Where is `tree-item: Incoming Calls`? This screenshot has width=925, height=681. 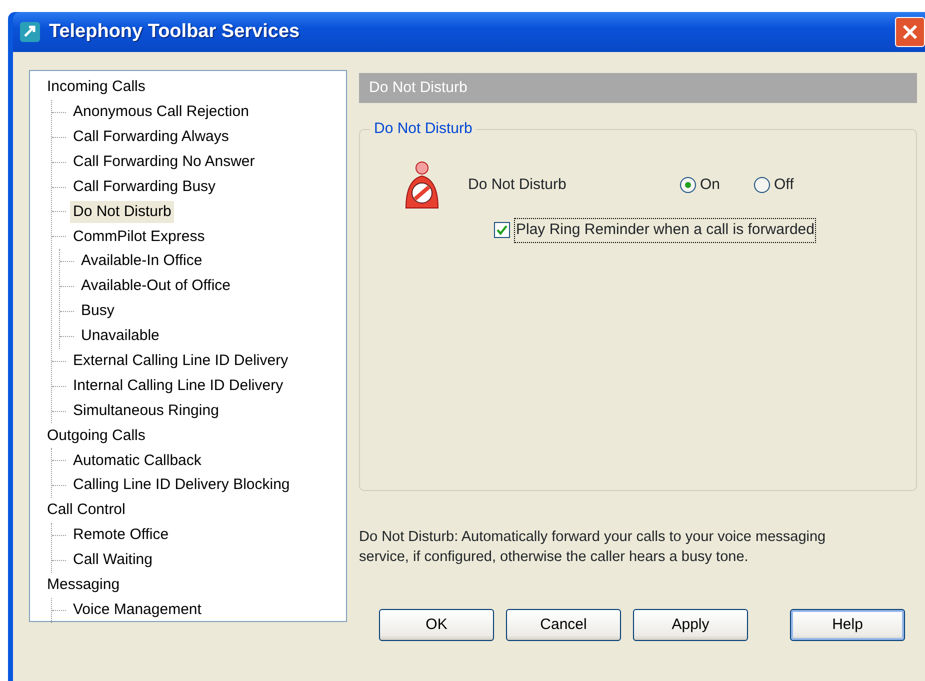 tree-item: Incoming Calls is located at coordinates (96, 87).